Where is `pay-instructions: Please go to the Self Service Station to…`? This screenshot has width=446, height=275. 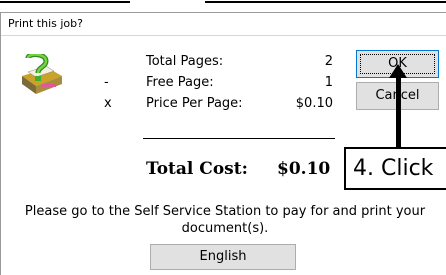 pay-instructions: Please go to the Self Service Station to… is located at coordinates (225, 220).